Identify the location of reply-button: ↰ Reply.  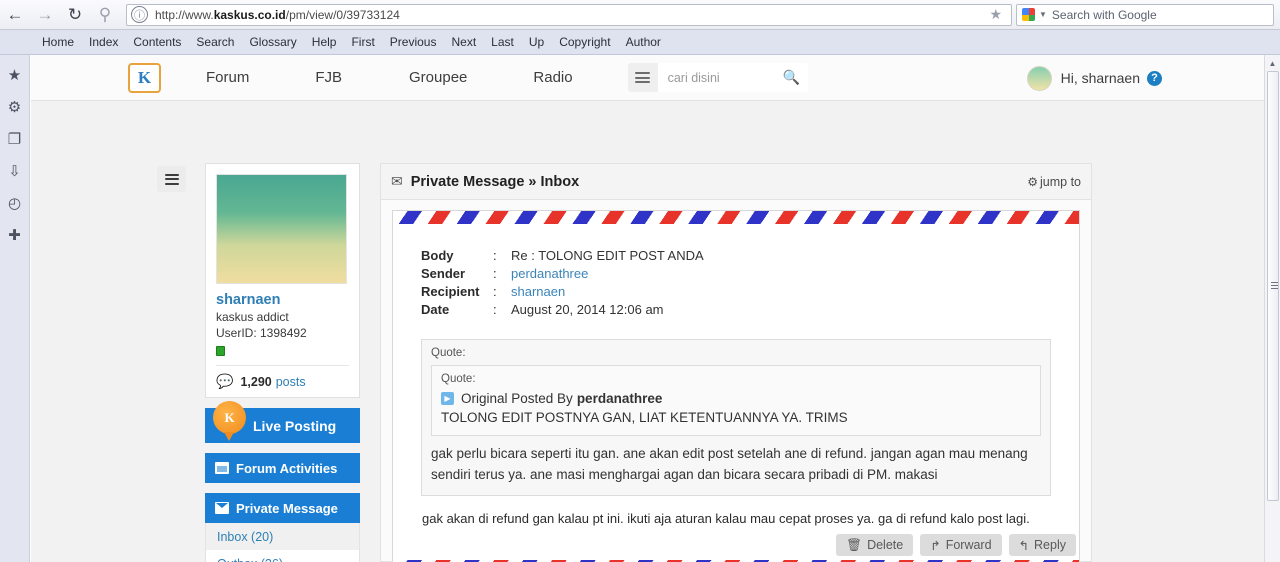
(1042, 545).